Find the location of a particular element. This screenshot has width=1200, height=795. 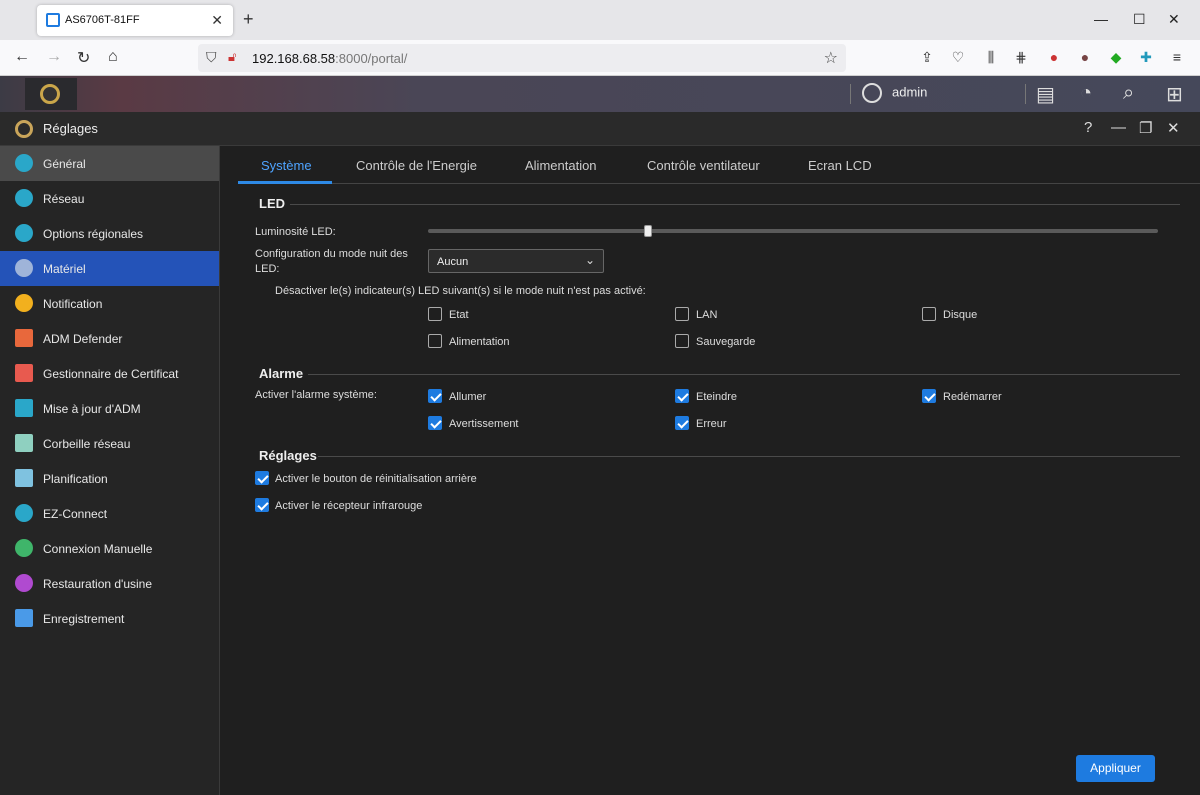

alarm-warning-checkbox is located at coordinates (435, 423).